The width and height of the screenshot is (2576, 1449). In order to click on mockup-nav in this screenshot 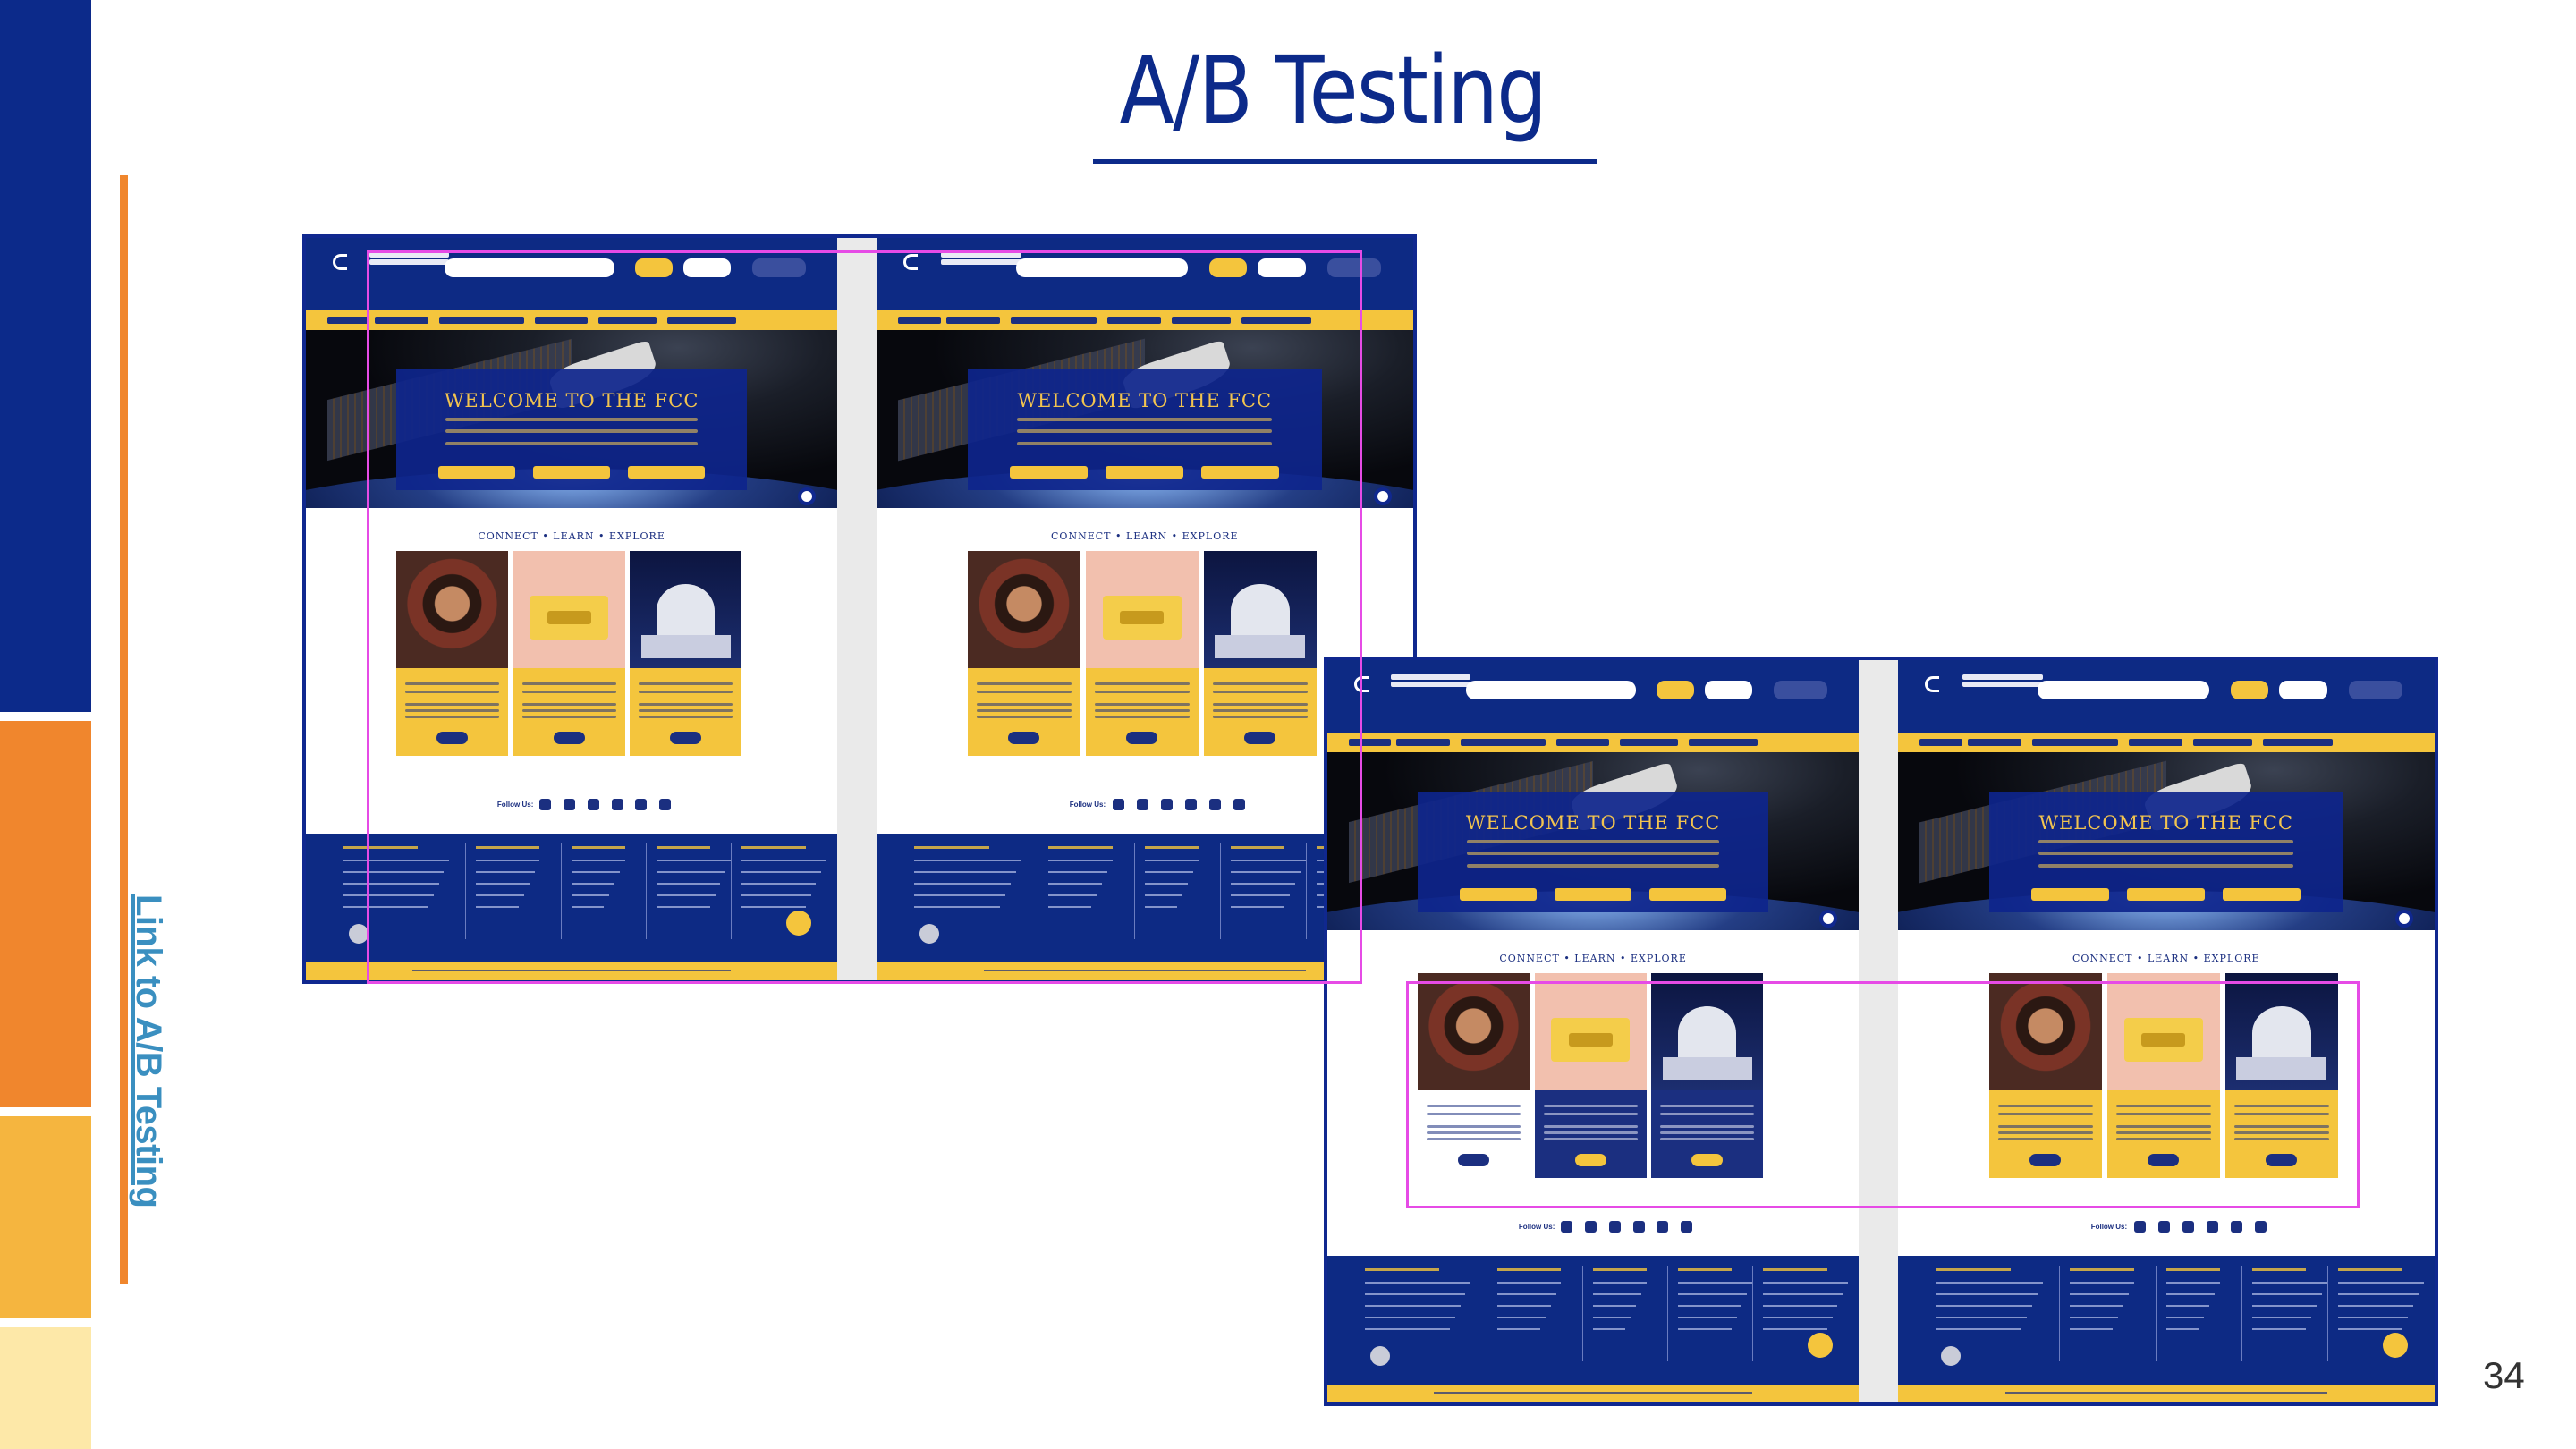, I will do `click(1593, 742)`.